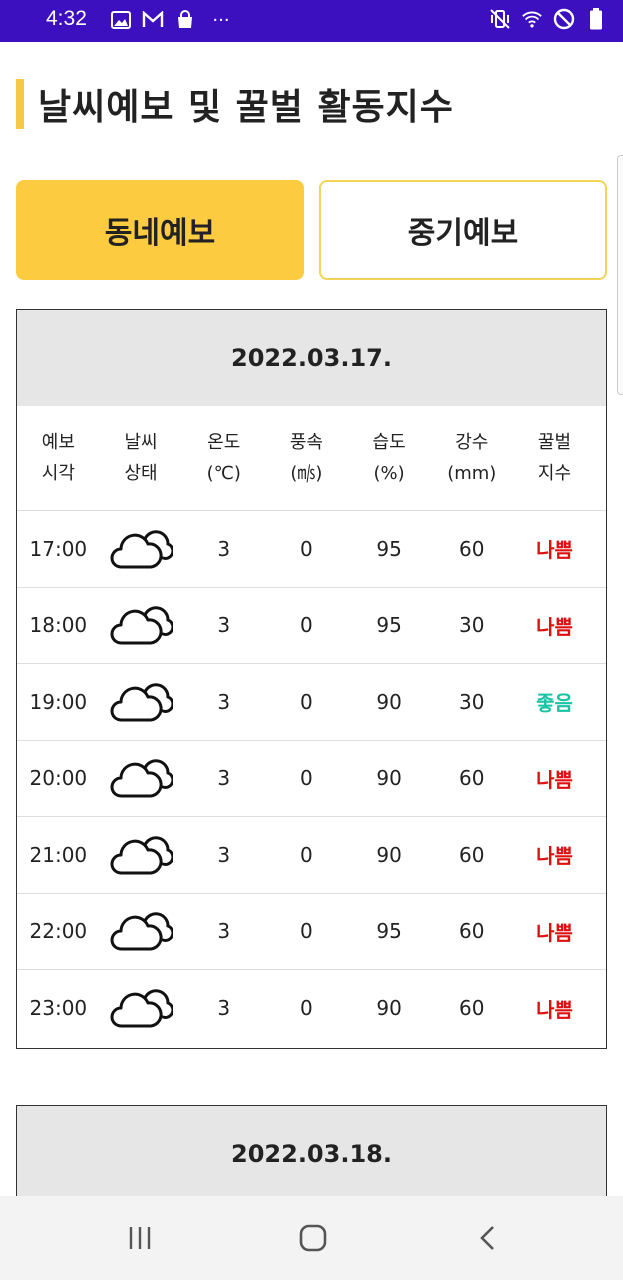 The image size is (623, 1280). Describe the element at coordinates (140, 1238) in the screenshot. I see `recent-apps-icon` at that location.